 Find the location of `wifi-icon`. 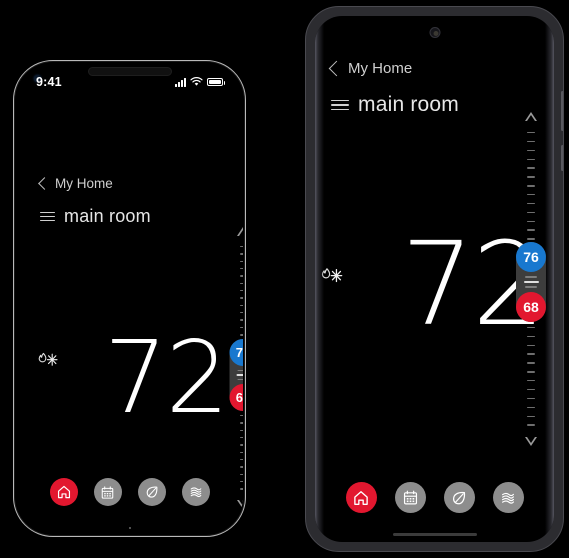

wifi-icon is located at coordinates (196, 81).